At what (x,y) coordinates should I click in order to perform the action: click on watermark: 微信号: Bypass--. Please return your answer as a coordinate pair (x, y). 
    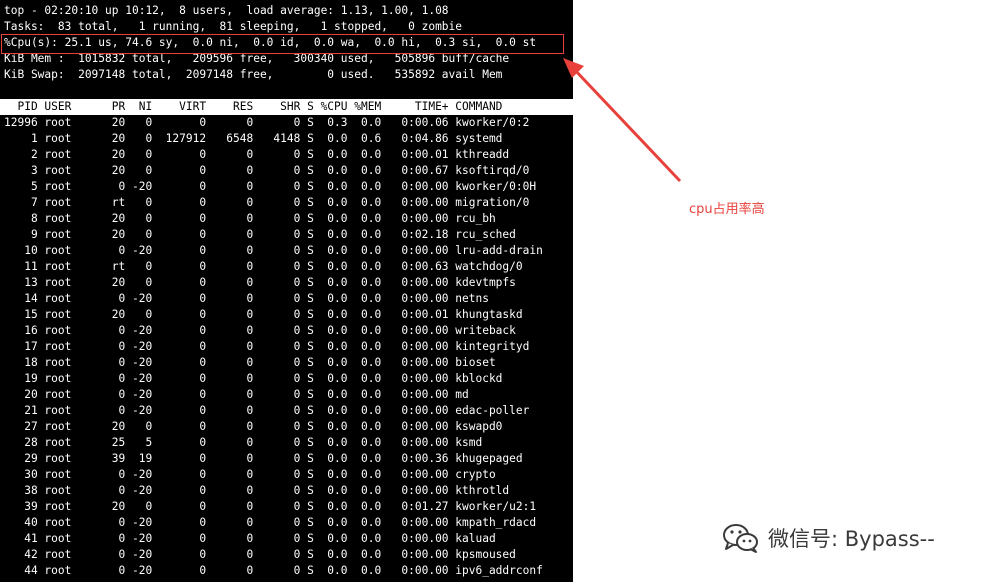
    Looking at the image, I should click on (828, 538).